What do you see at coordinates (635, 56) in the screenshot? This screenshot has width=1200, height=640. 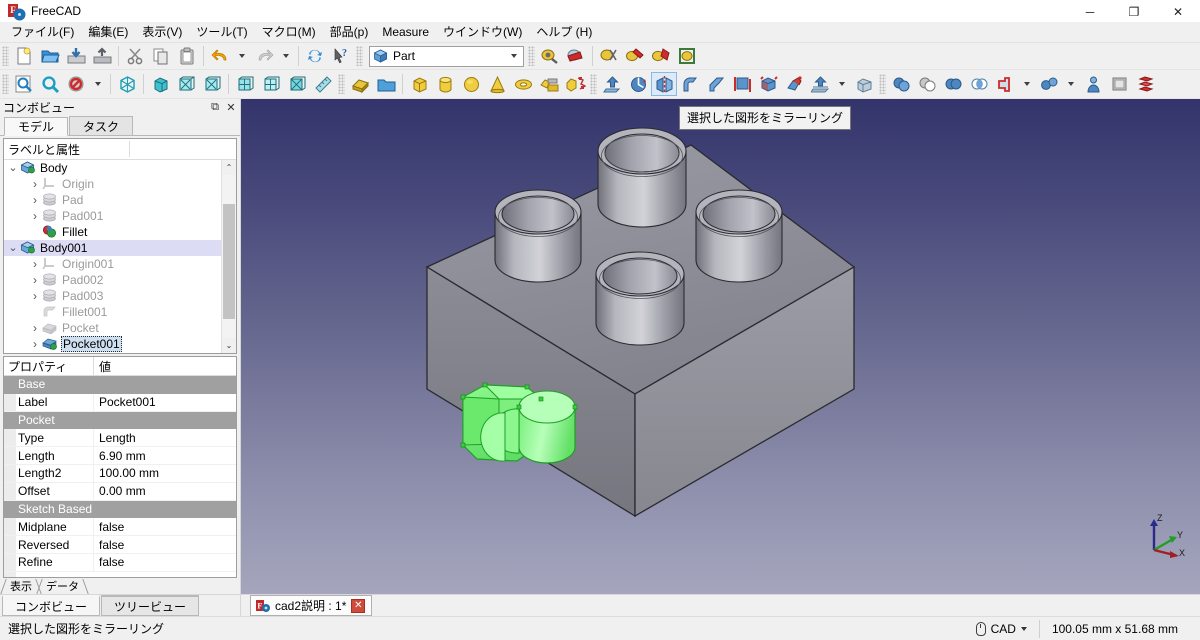 I see `macro-edit-button` at bounding box center [635, 56].